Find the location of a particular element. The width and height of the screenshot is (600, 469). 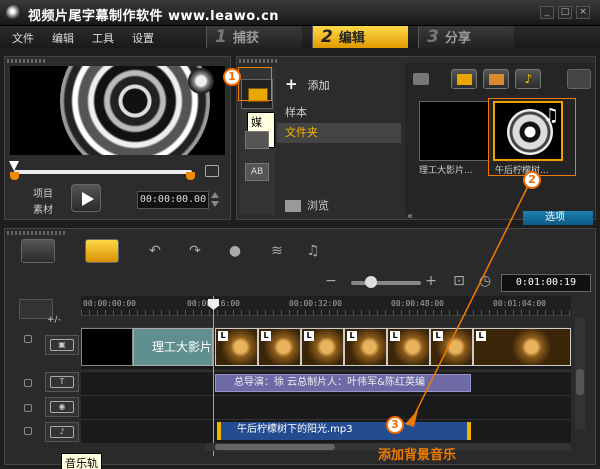

fit-project-icon: ⊡ is located at coordinates (459, 282).